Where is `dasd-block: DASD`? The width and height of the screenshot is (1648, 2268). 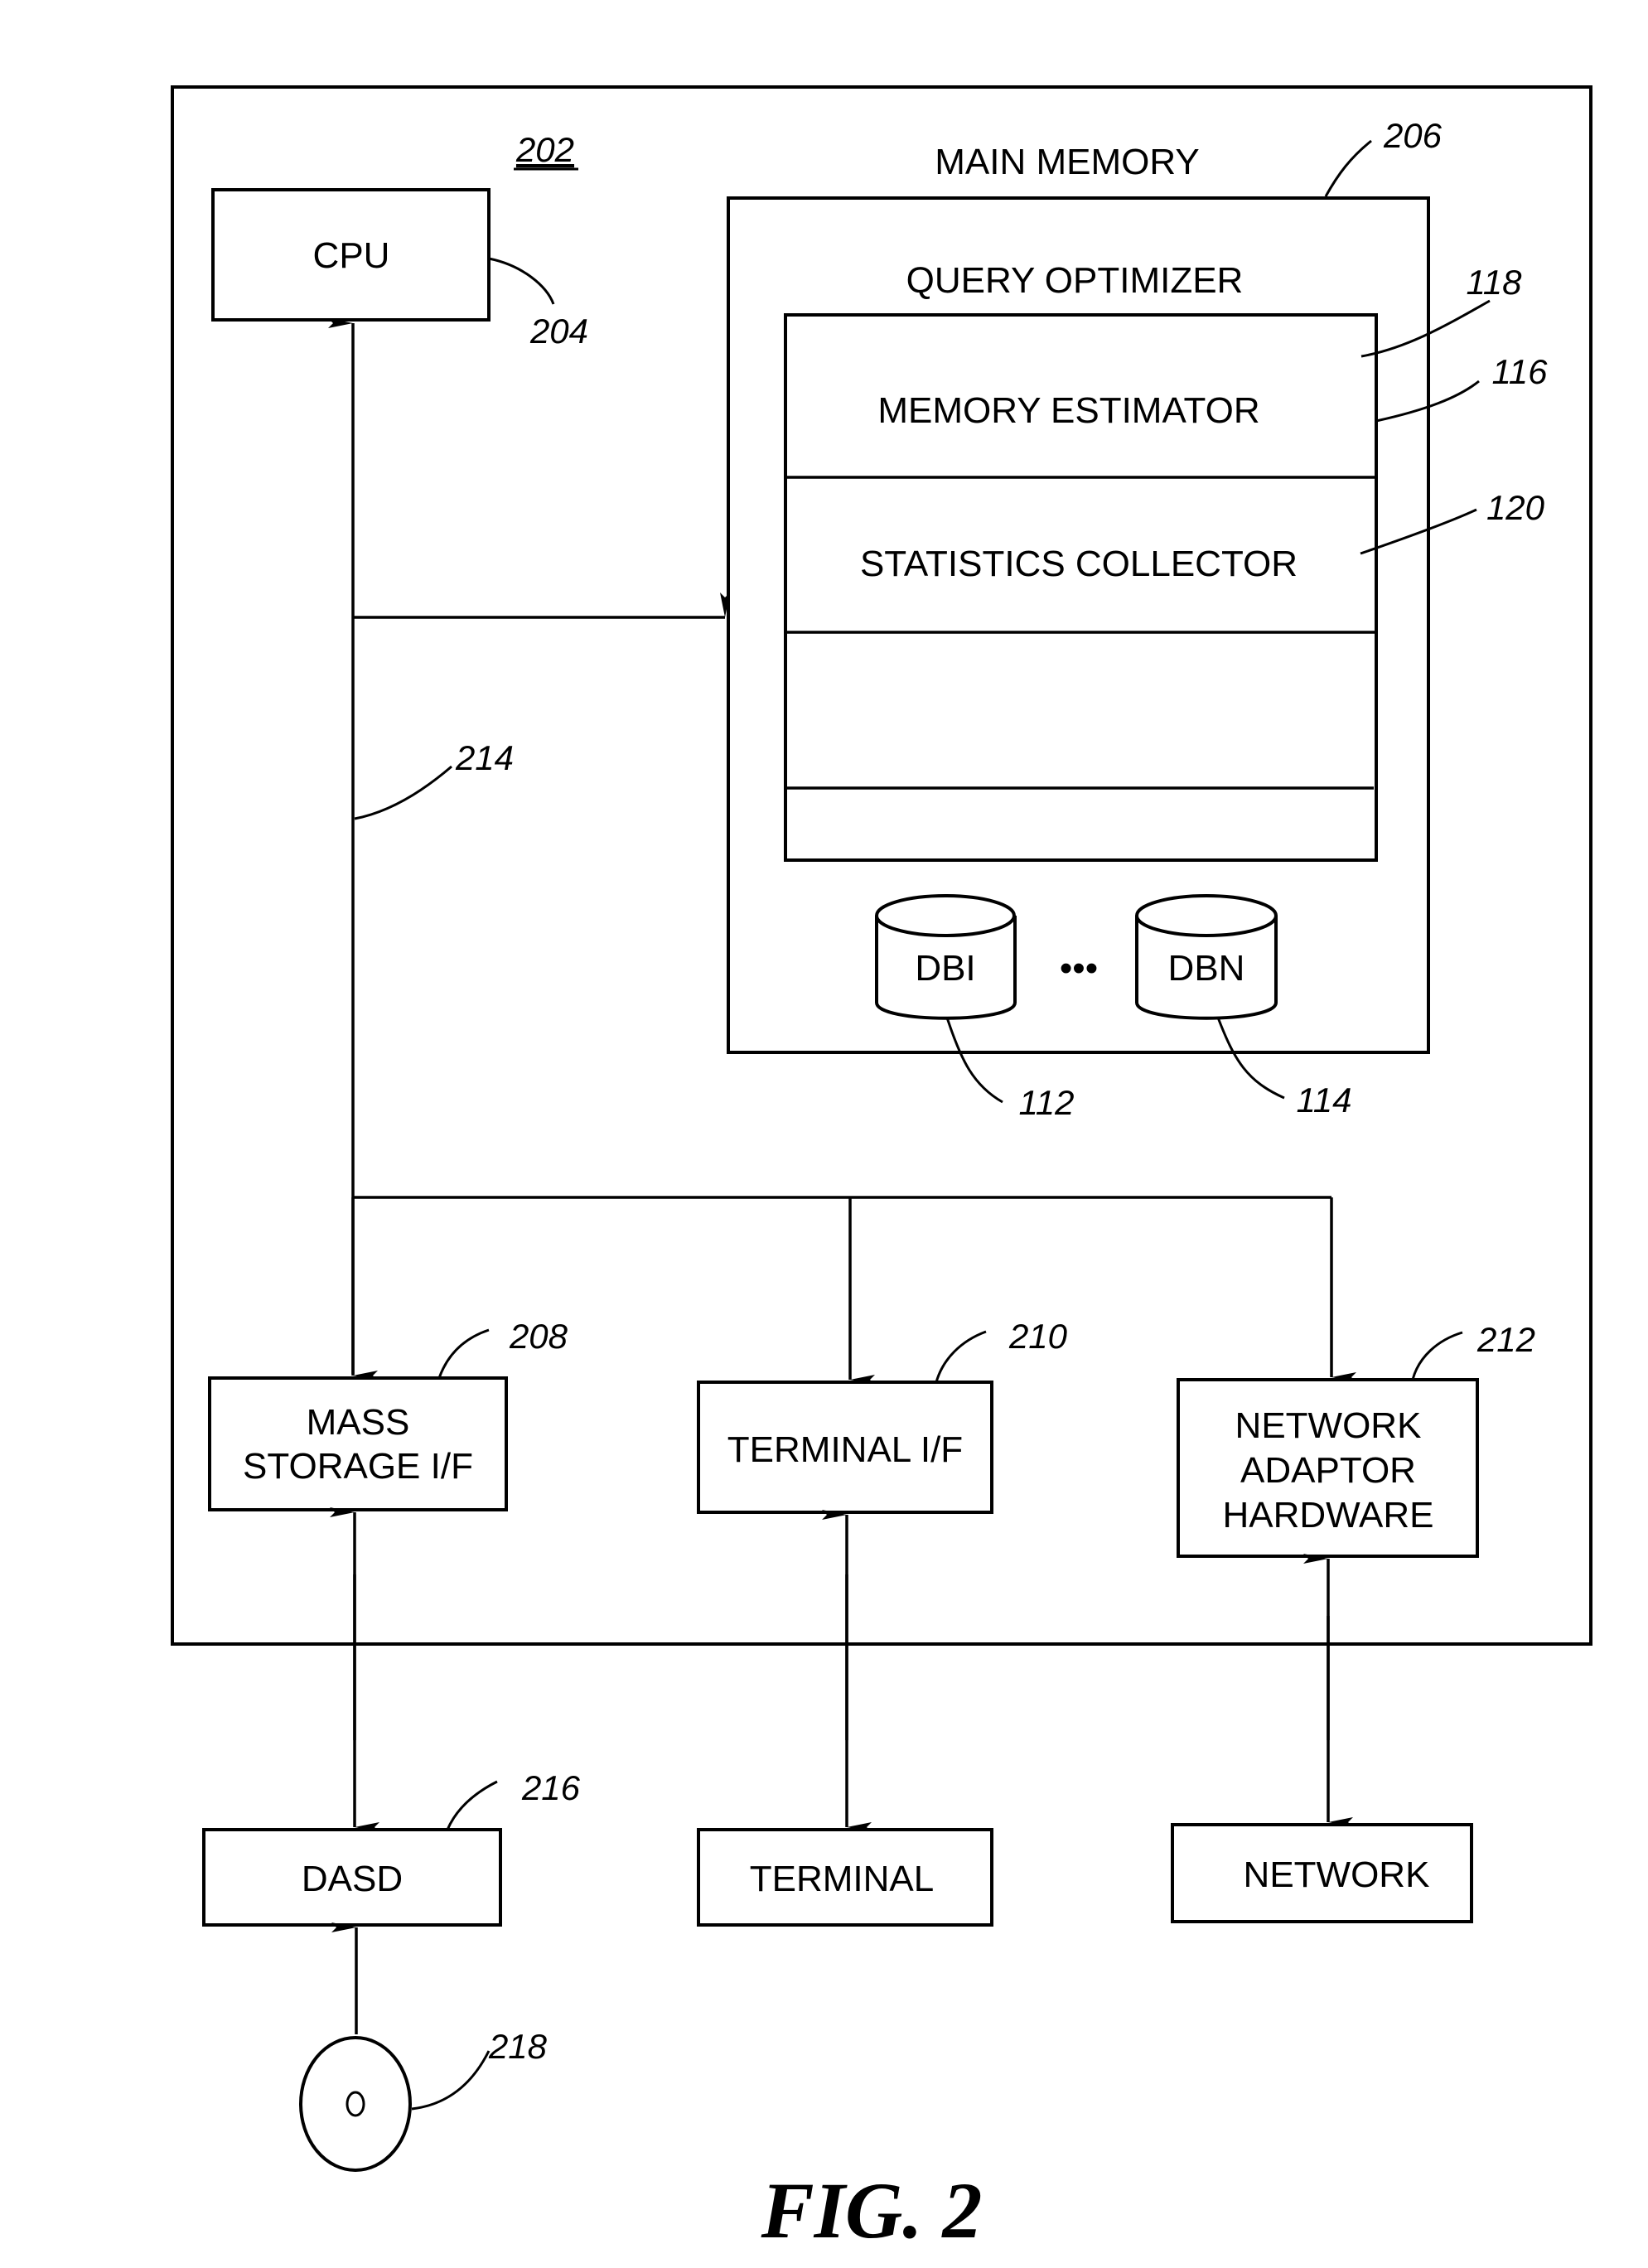
dasd-block: DASD is located at coordinates (352, 1877).